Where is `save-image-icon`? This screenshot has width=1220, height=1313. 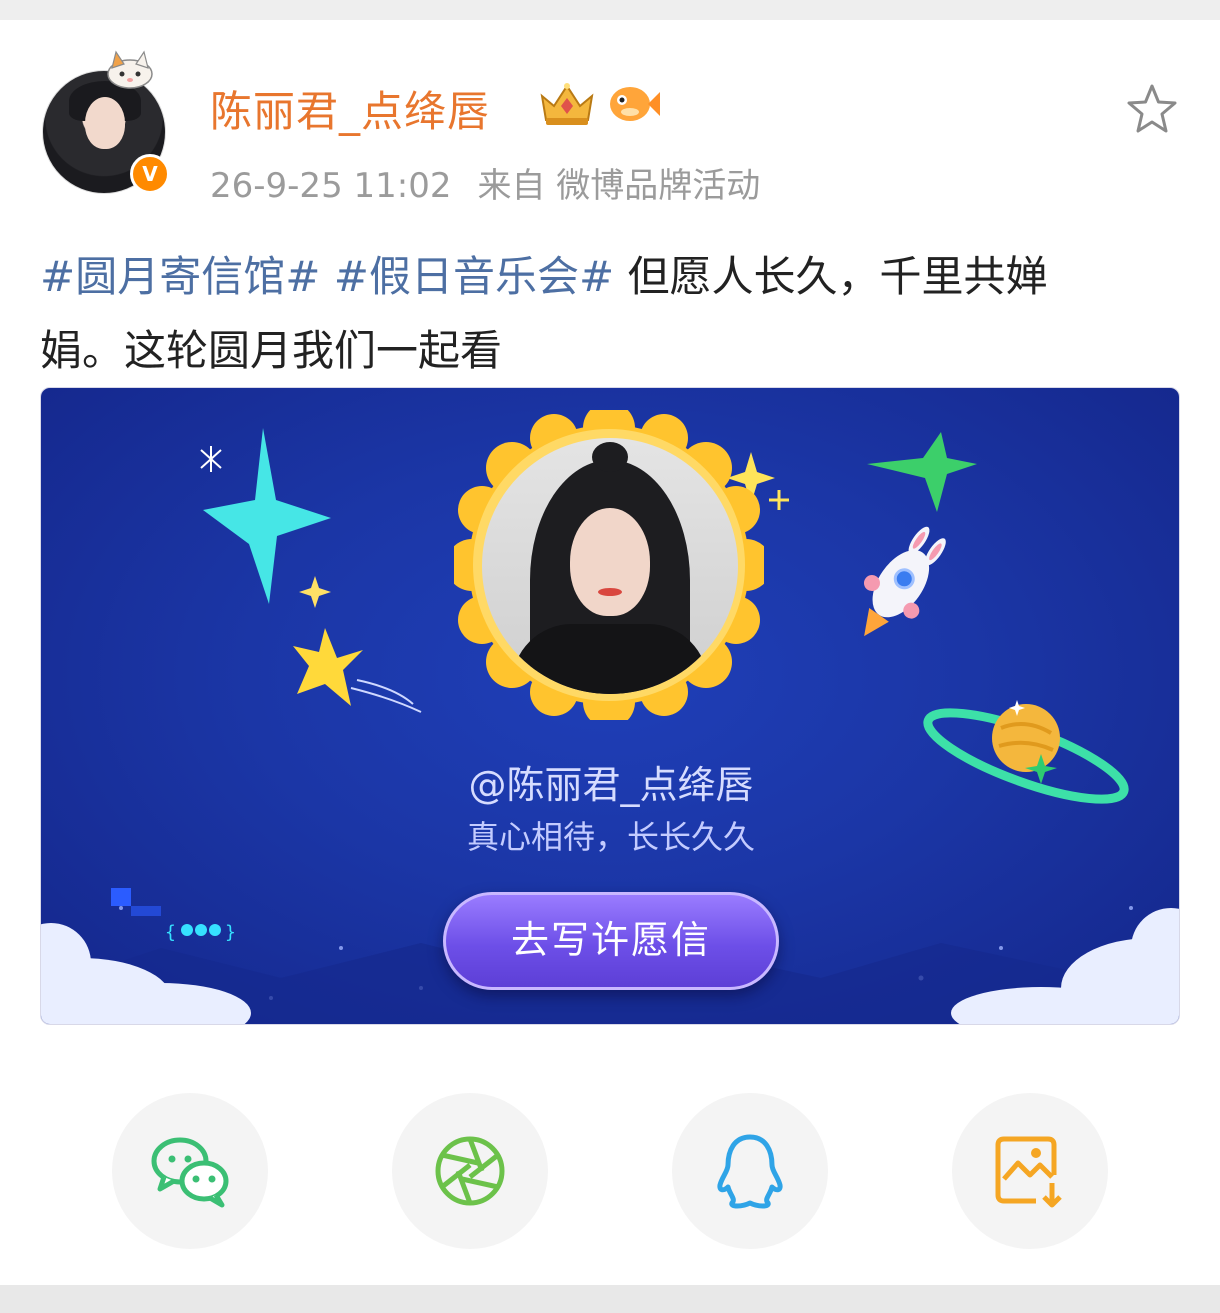
save-image-icon is located at coordinates (1028, 1172).